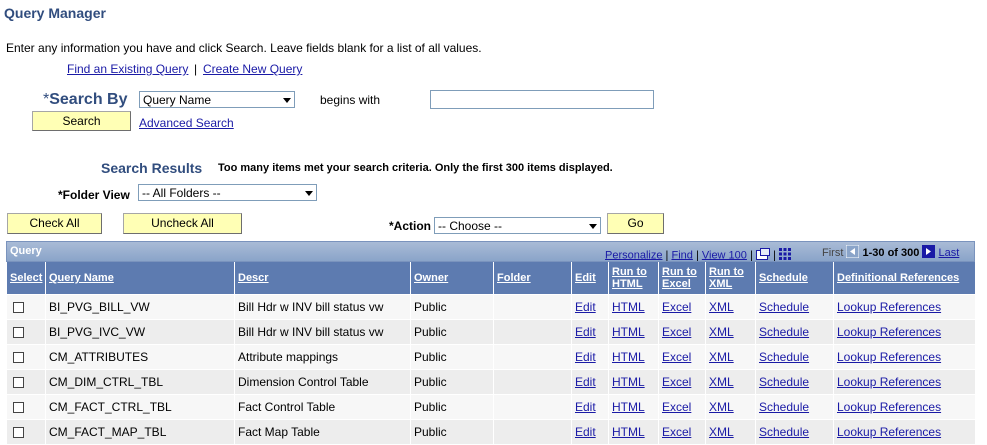  What do you see at coordinates (517, 225) in the screenshot?
I see `action-select: -- Choose --` at bounding box center [517, 225].